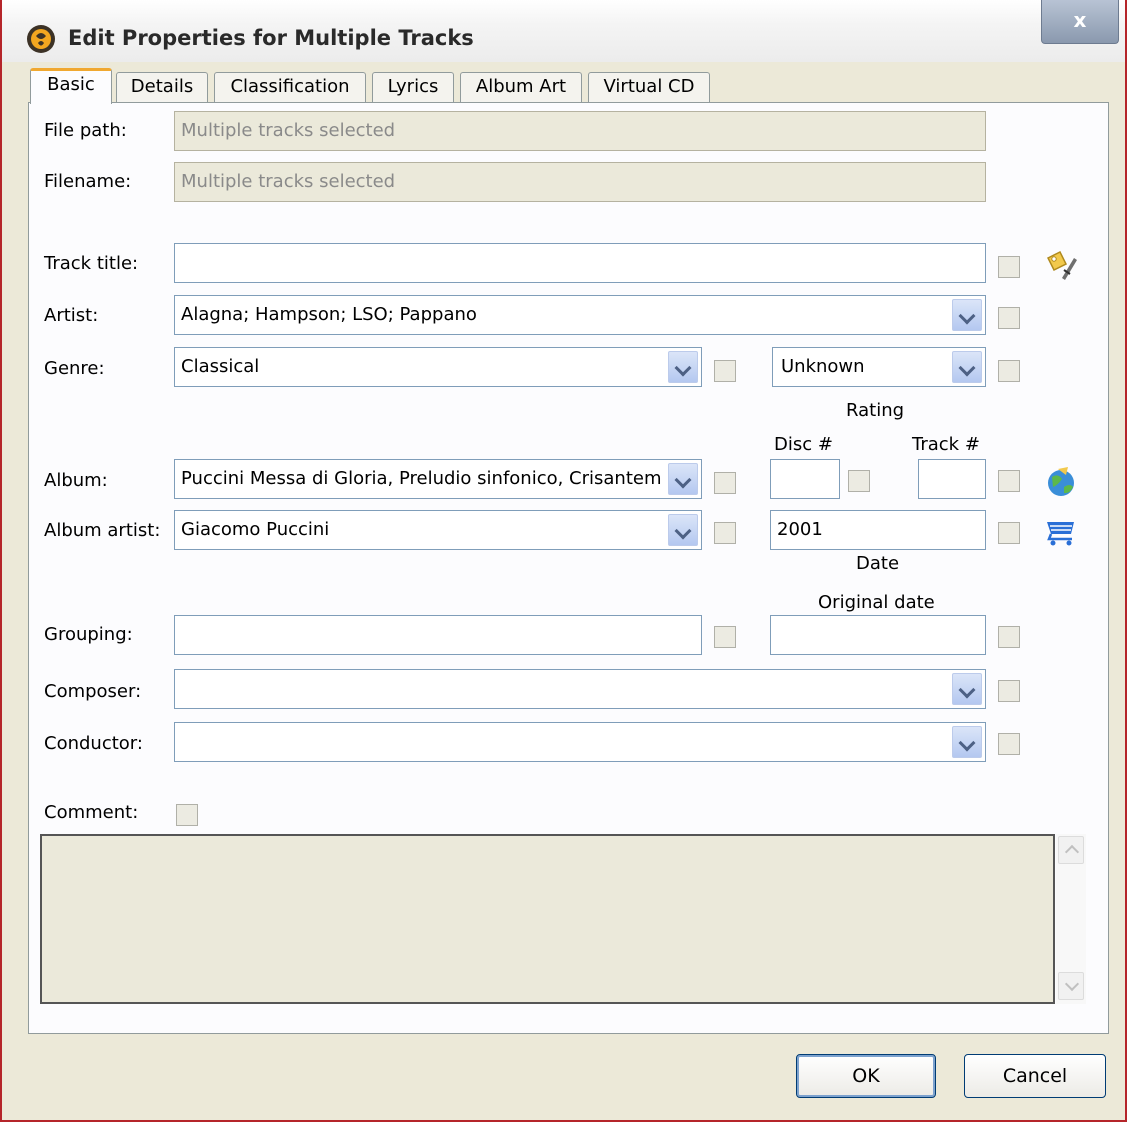 This screenshot has width=1127, height=1122. What do you see at coordinates (521, 87) in the screenshot?
I see `tab-album-art: Album Art` at bounding box center [521, 87].